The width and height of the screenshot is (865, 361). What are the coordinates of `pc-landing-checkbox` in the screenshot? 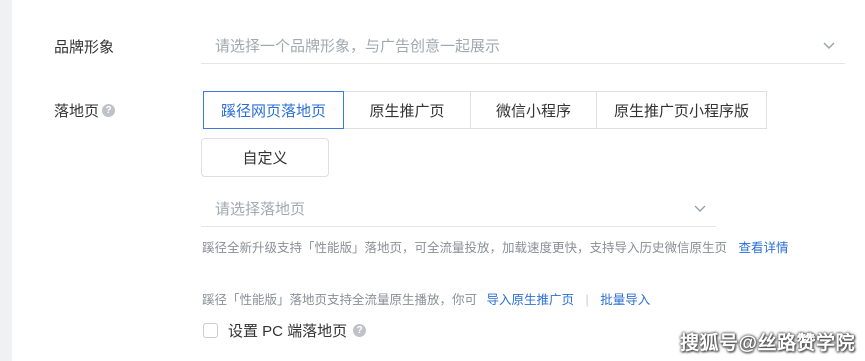 It's located at (210, 330).